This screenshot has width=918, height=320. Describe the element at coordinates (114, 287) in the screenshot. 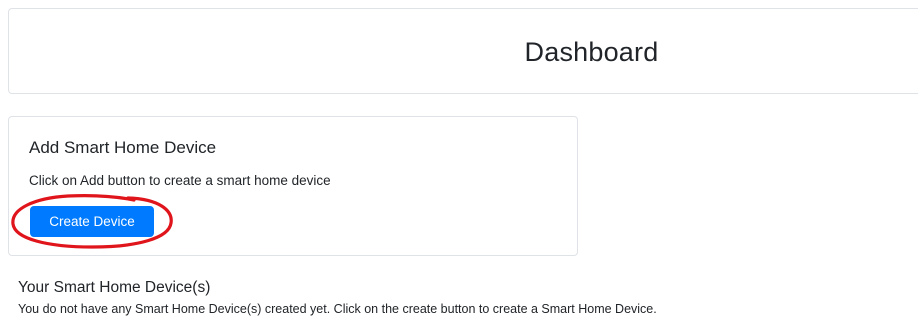

I see `devices-section-title: Your Smart Home Device(s)` at that location.